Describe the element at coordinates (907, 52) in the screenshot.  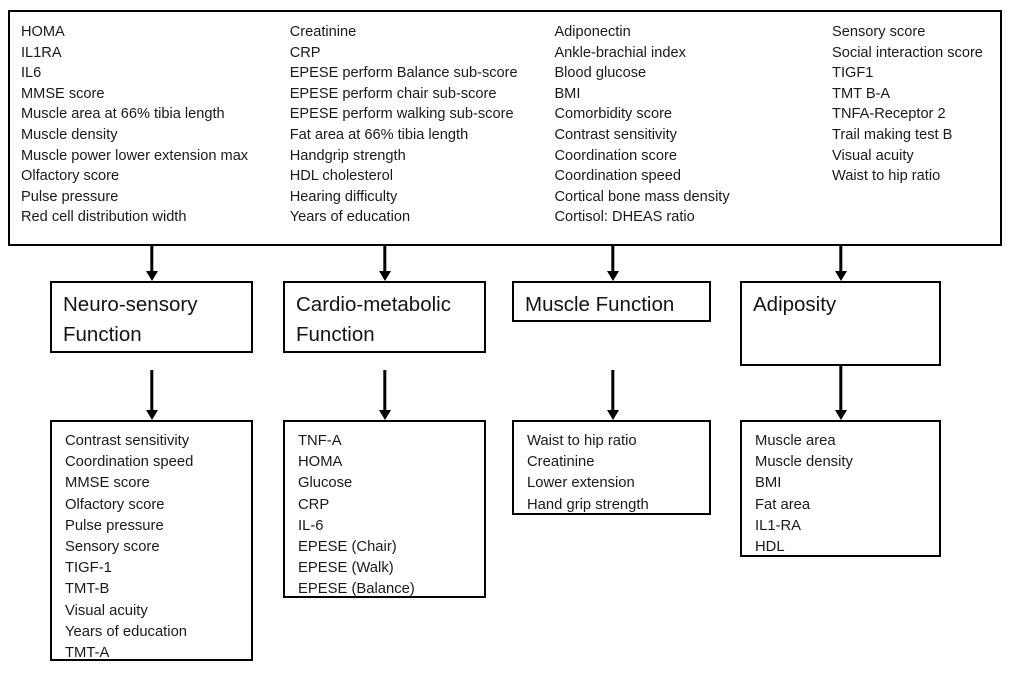
I see `variable-item: Social interaction score` at that location.